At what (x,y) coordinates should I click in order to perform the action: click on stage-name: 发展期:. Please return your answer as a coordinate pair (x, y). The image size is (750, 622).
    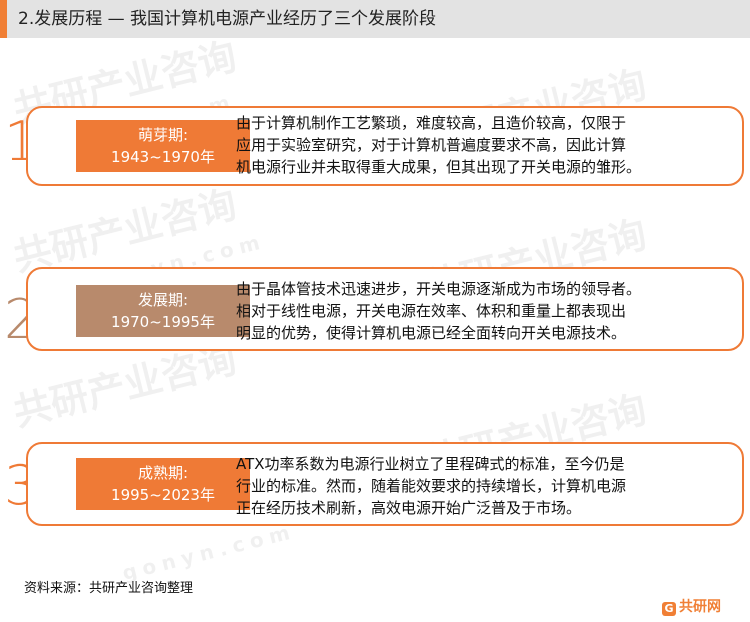
    Looking at the image, I should click on (163, 300).